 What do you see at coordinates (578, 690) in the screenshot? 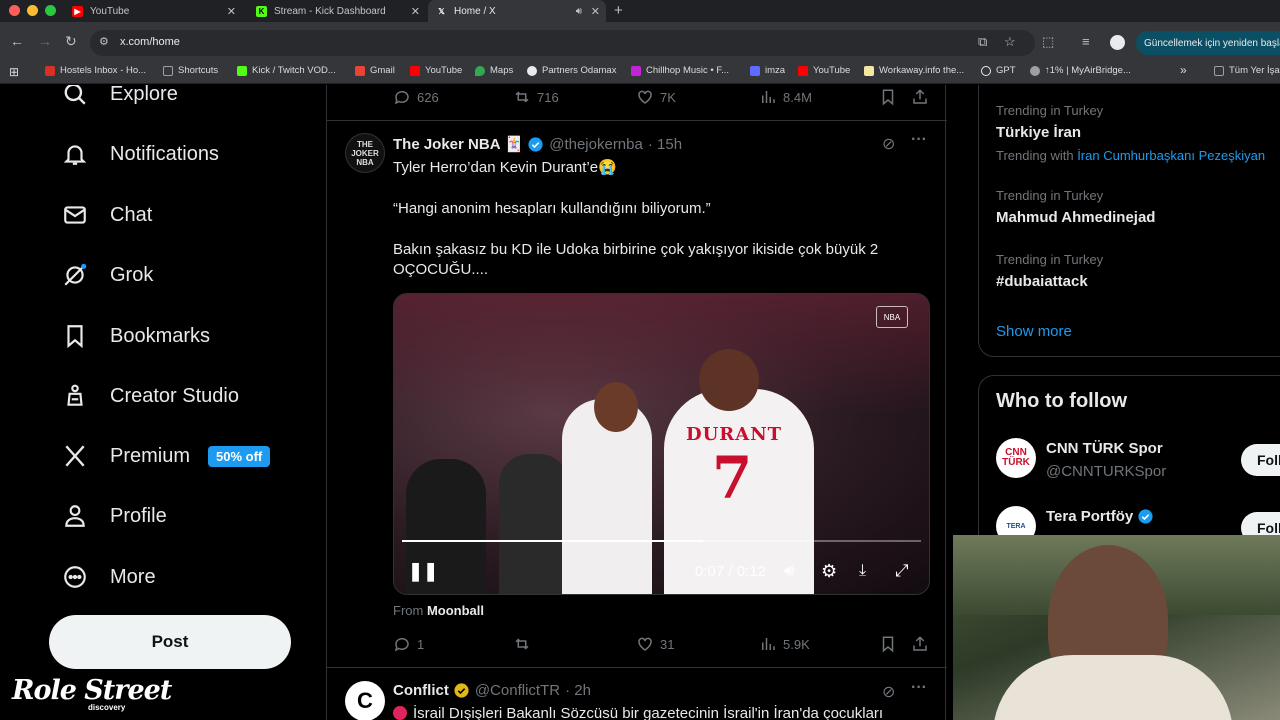
I see `tweet-time: · 2h` at bounding box center [578, 690].